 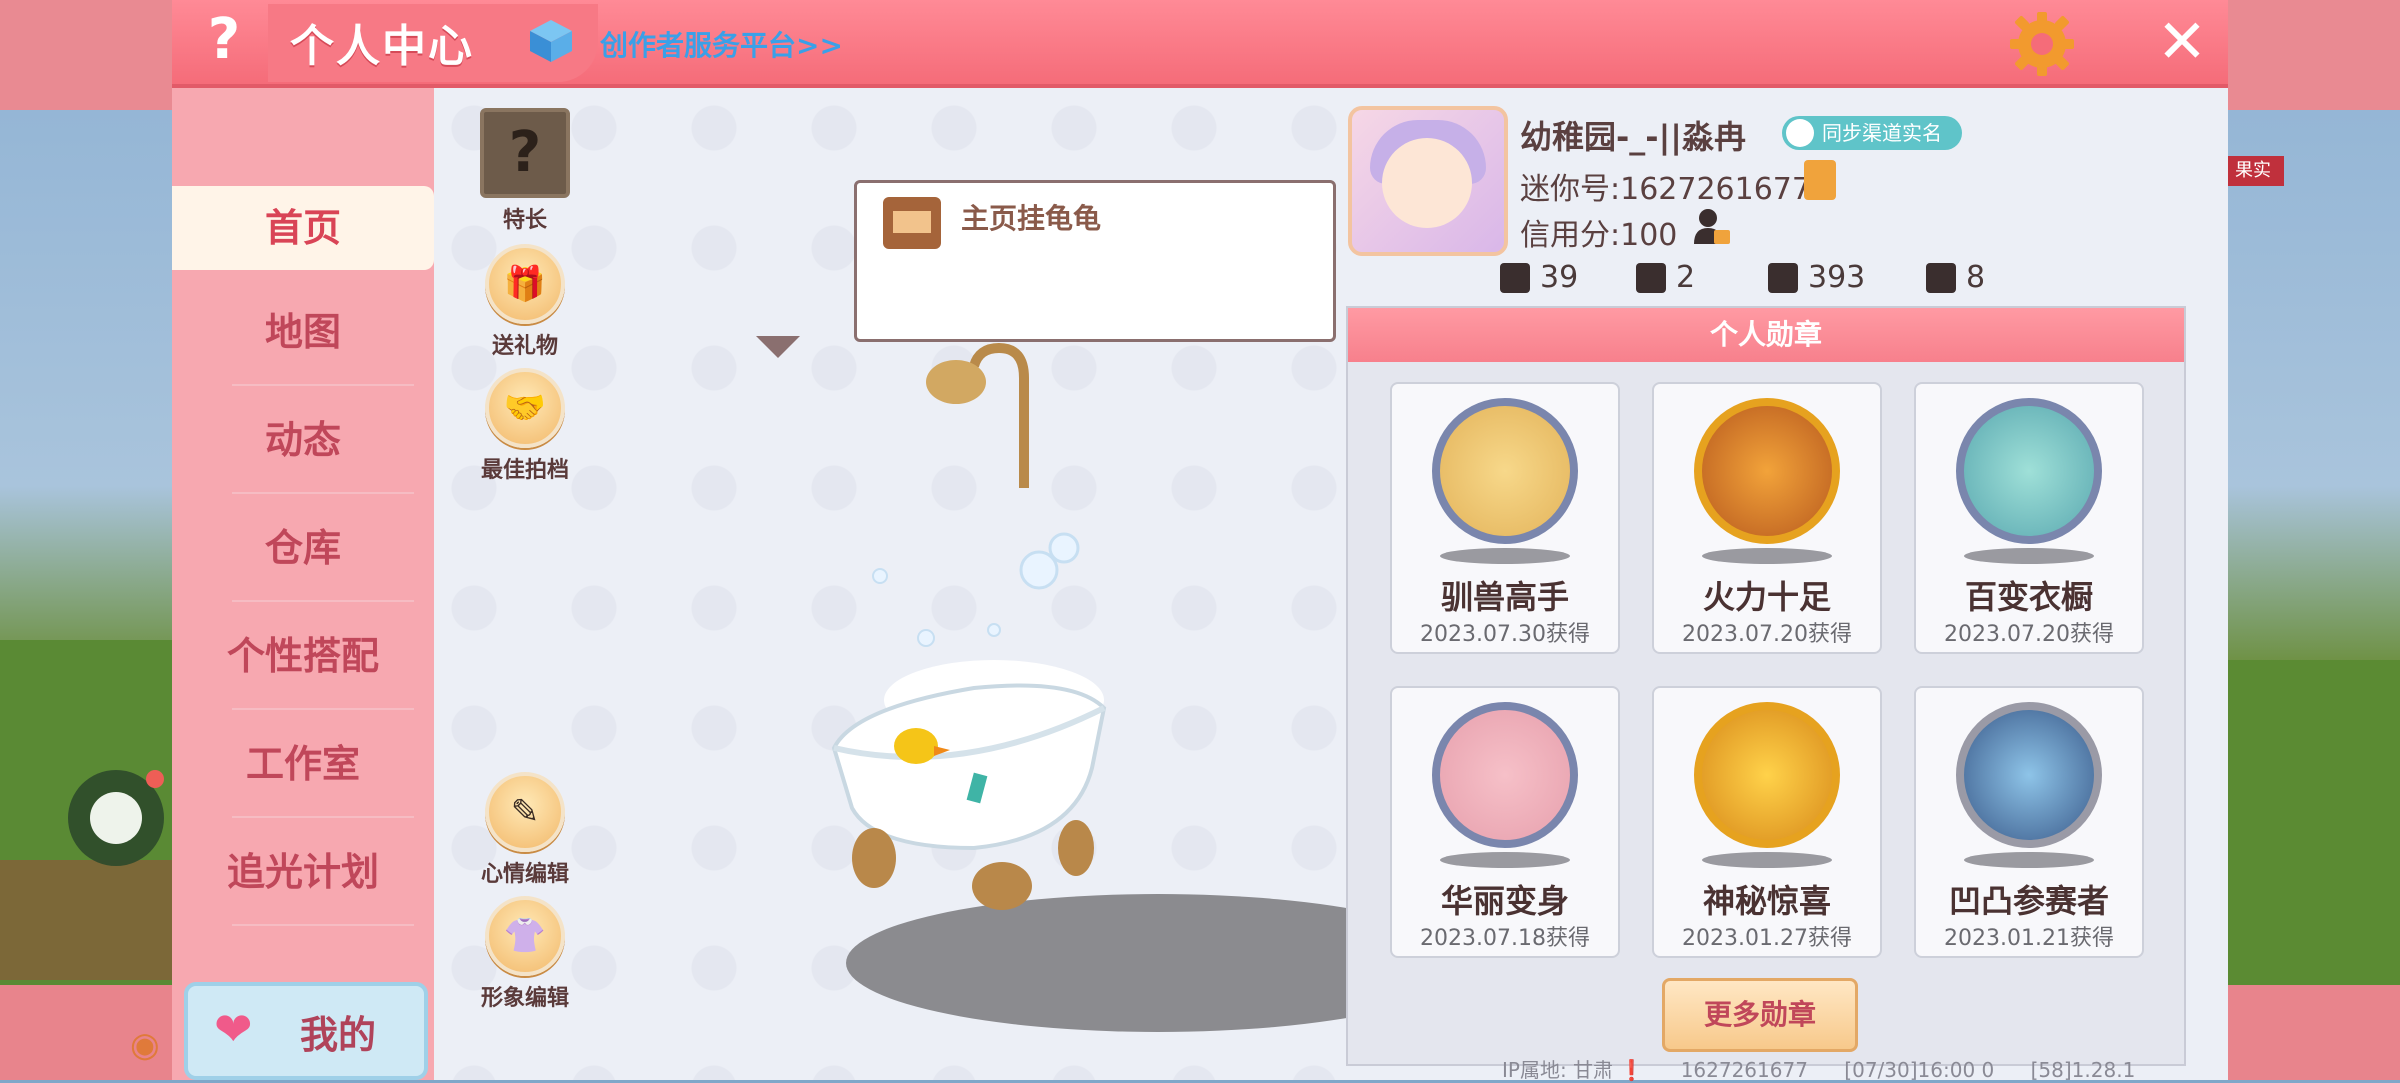 I want to click on stat-popularity: 393, so click(x=1816, y=277).